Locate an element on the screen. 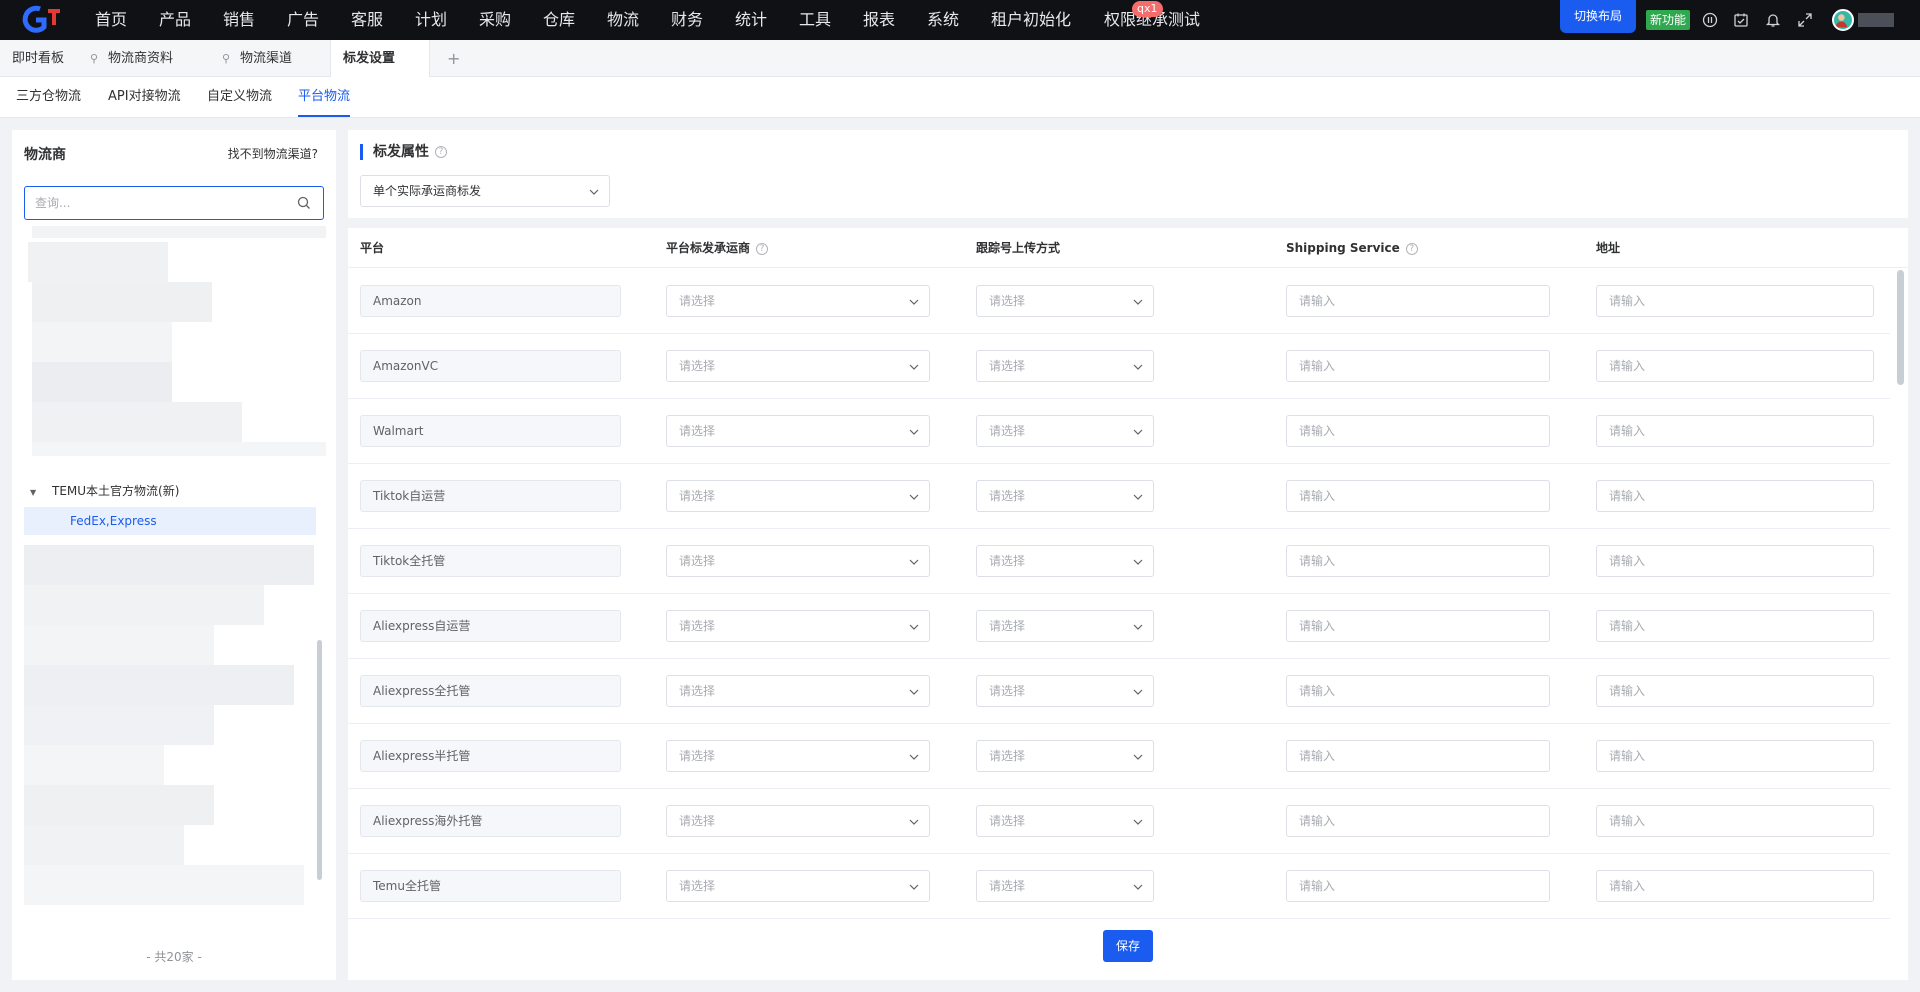 The height and width of the screenshot is (992, 1920). caret-down-icon: ▼ is located at coordinates (35, 493).